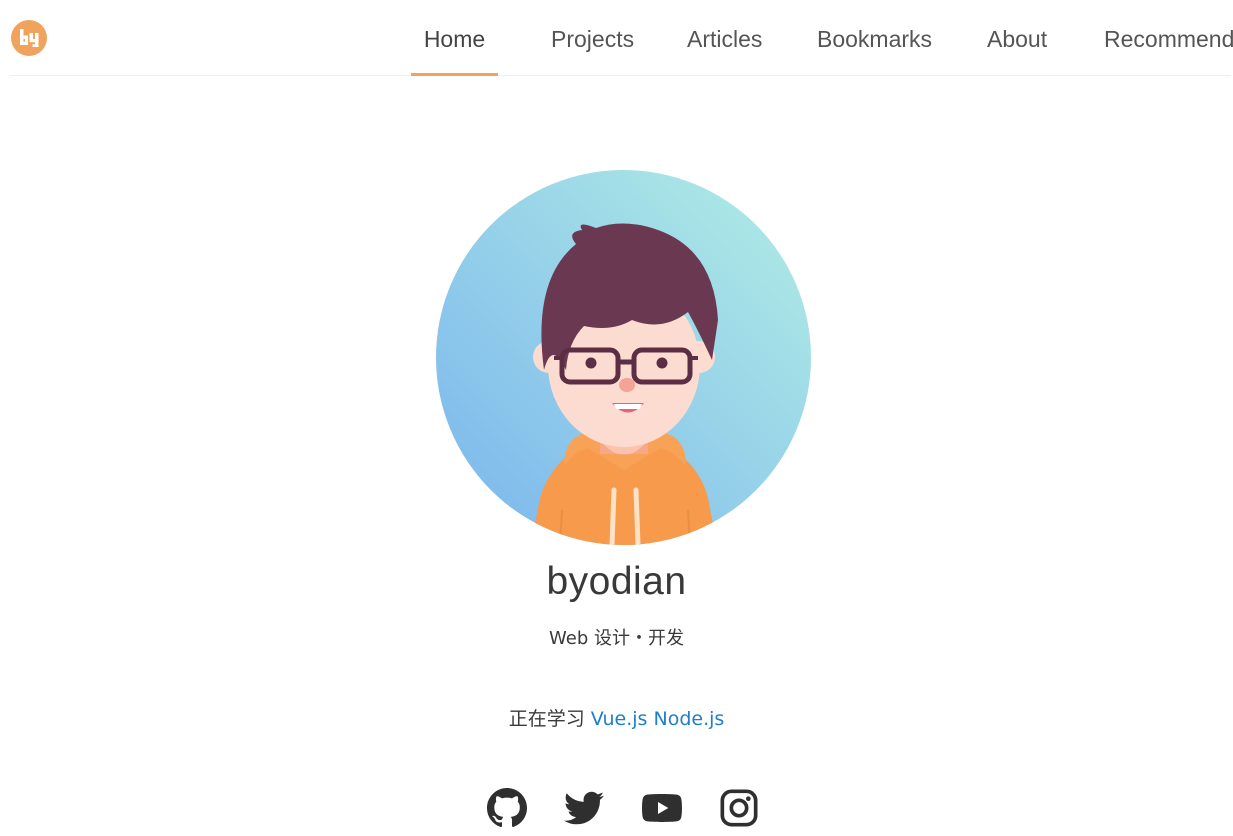 This screenshot has height=836, width=1233. I want to click on avatar, so click(623, 357).